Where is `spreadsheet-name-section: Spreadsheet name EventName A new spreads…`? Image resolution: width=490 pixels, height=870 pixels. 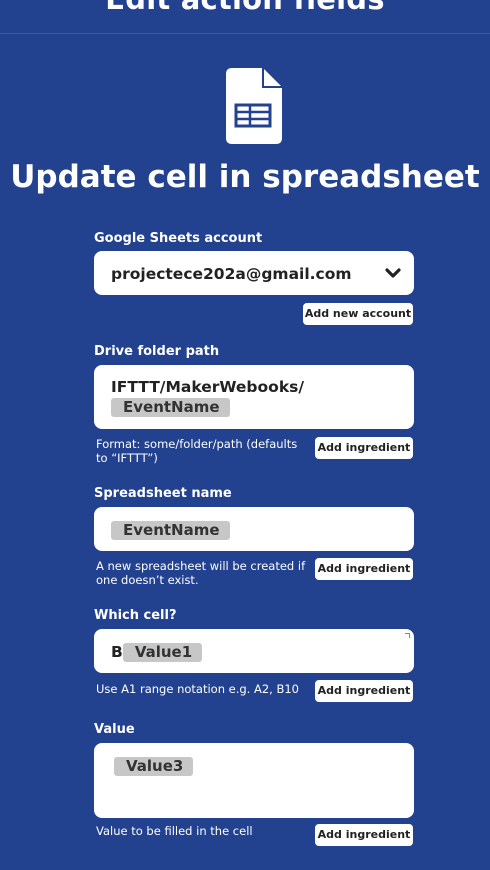 spreadsheet-name-section: Spreadsheet name EventName A new spreads… is located at coordinates (254, 536).